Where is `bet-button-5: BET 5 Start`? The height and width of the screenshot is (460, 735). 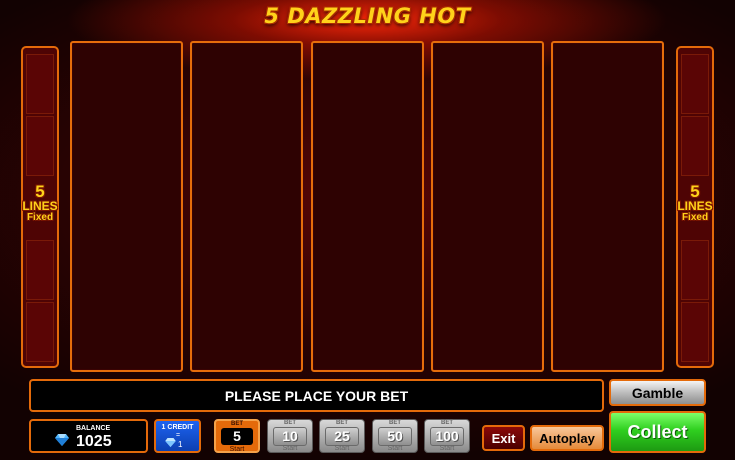
bet-button-5: BET 5 Start is located at coordinates (237, 436).